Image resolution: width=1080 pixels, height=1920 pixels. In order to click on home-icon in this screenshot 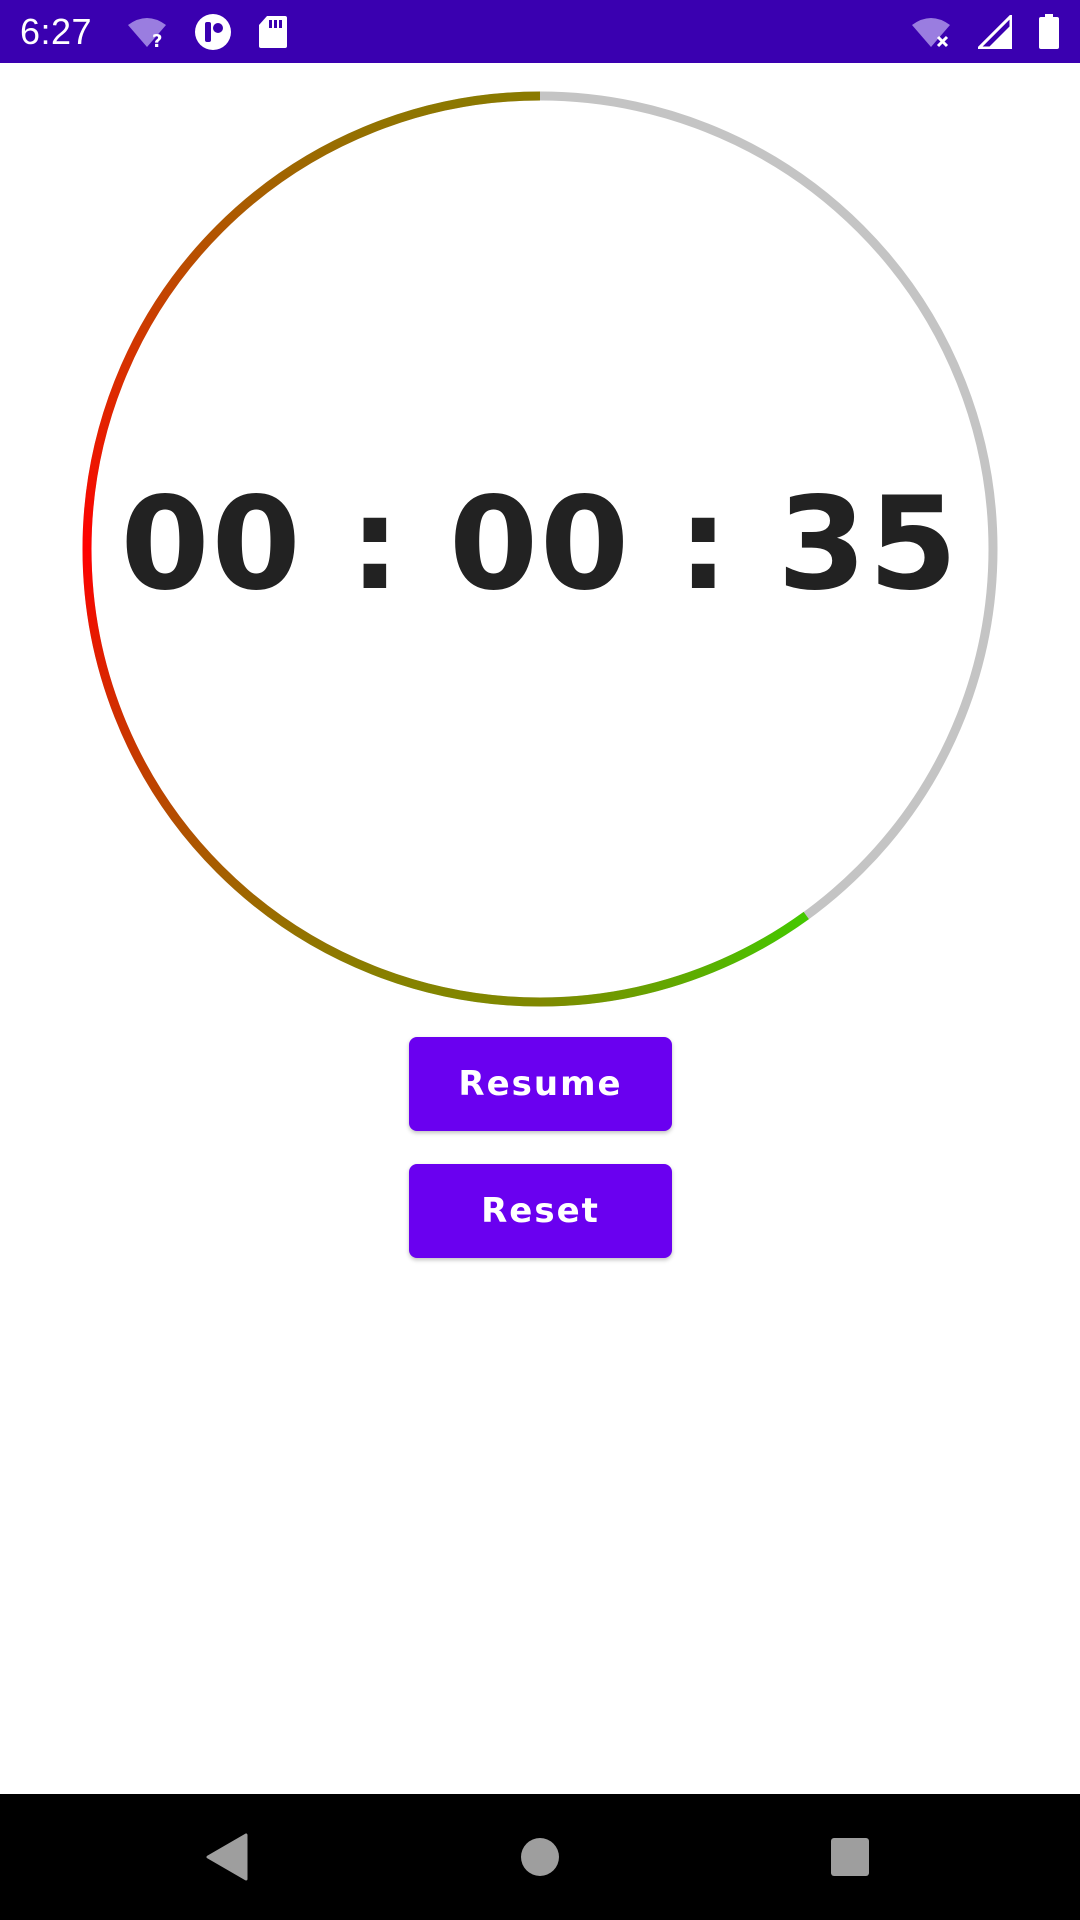, I will do `click(540, 1857)`.